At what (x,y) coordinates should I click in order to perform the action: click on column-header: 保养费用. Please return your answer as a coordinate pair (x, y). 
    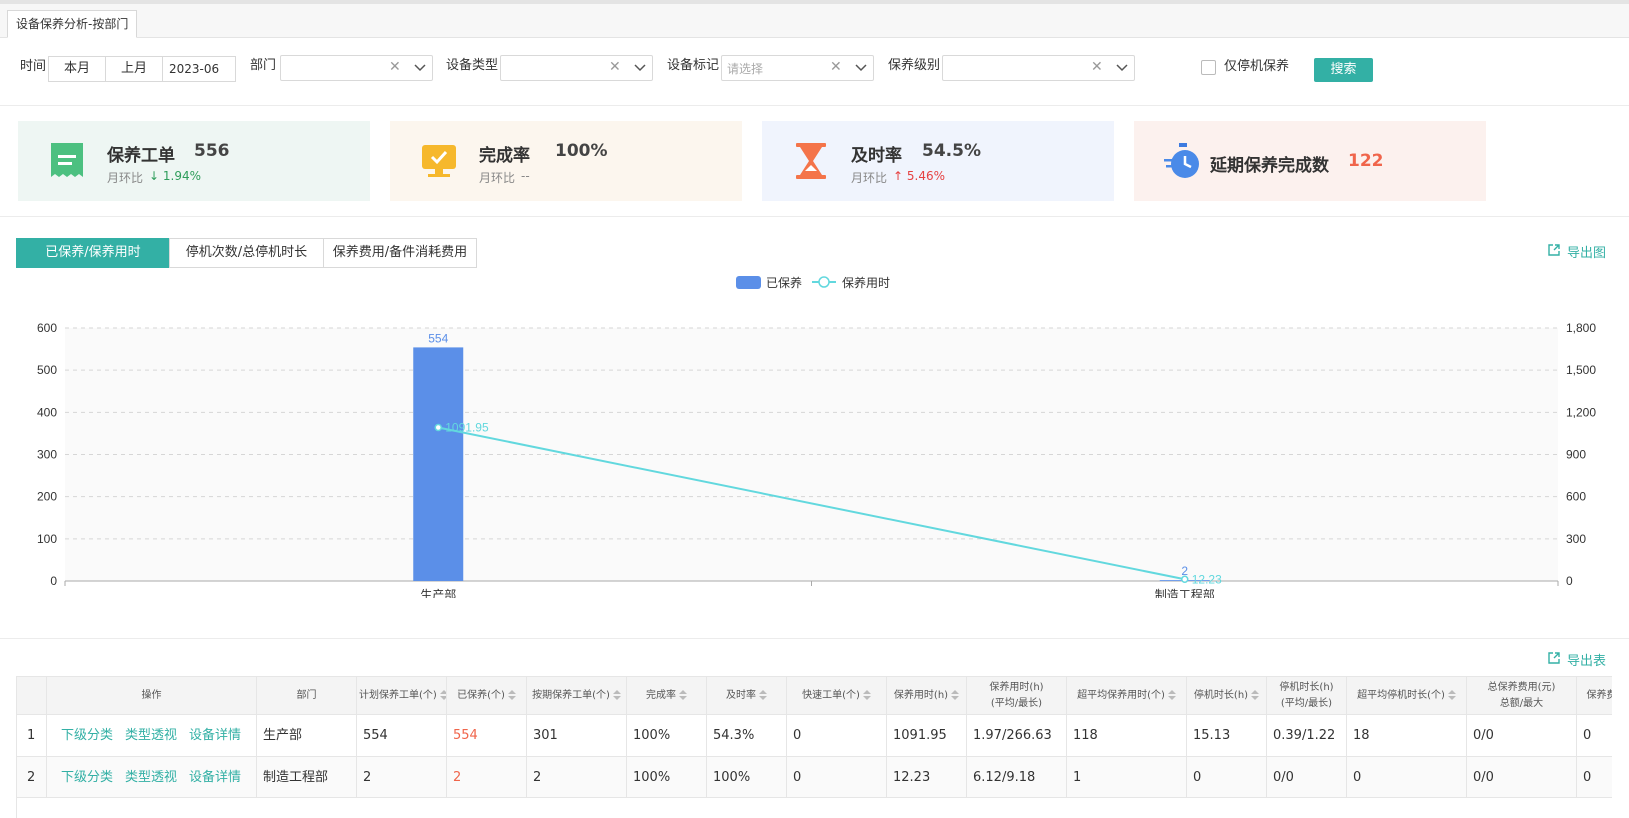
    Looking at the image, I should click on (1595, 695).